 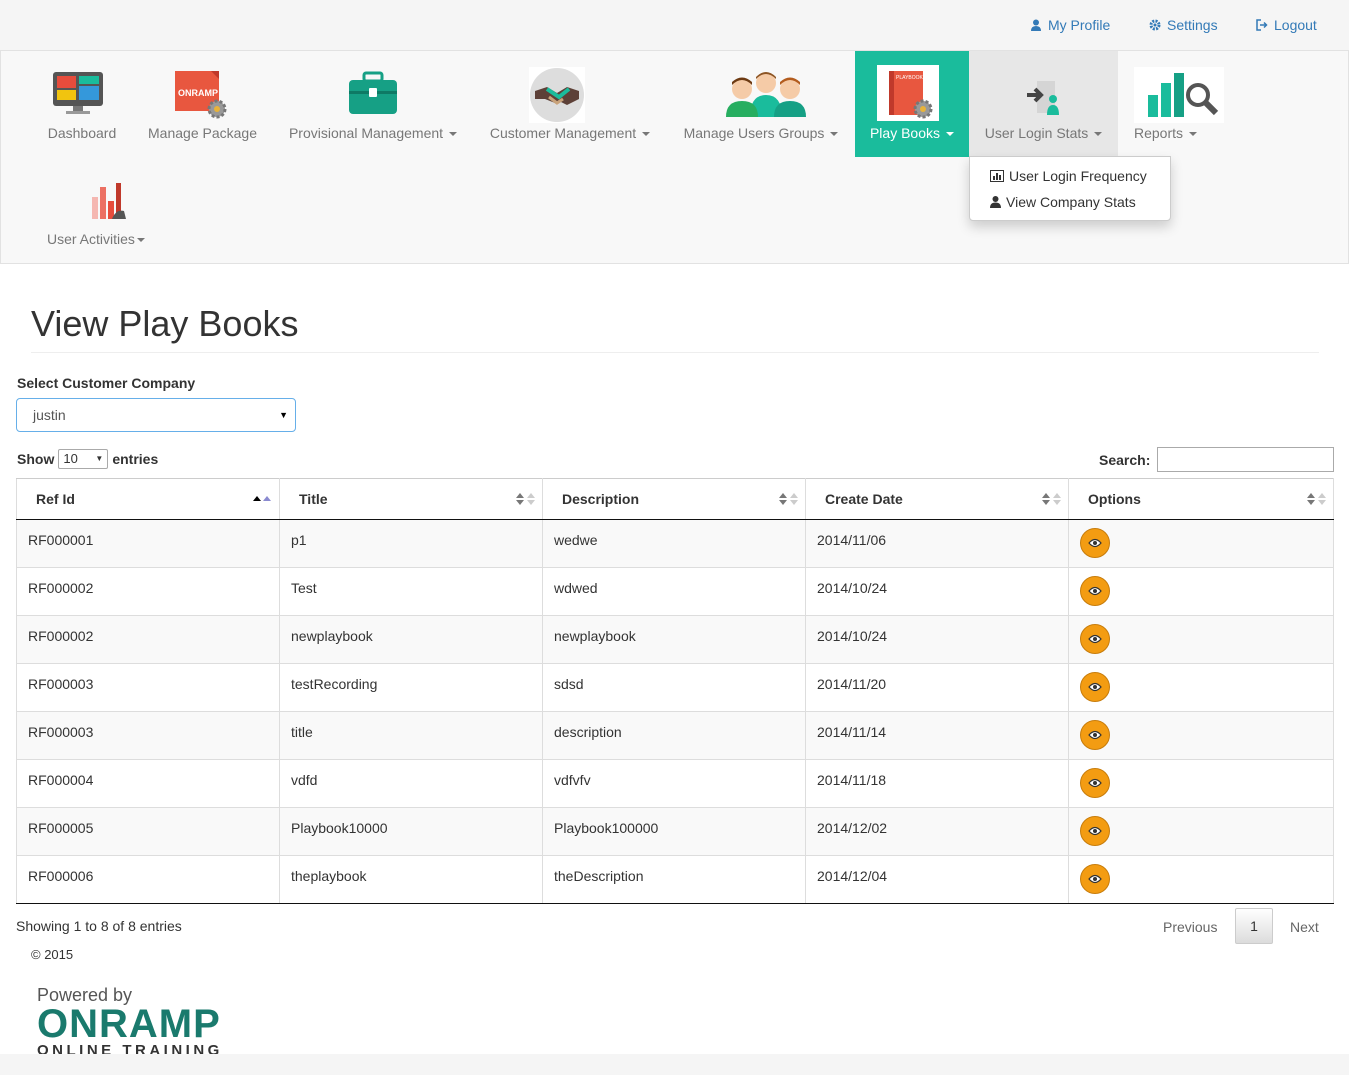 I want to click on dropdown-item-company-stats-label: View Company Stats, so click(x=1071, y=202).